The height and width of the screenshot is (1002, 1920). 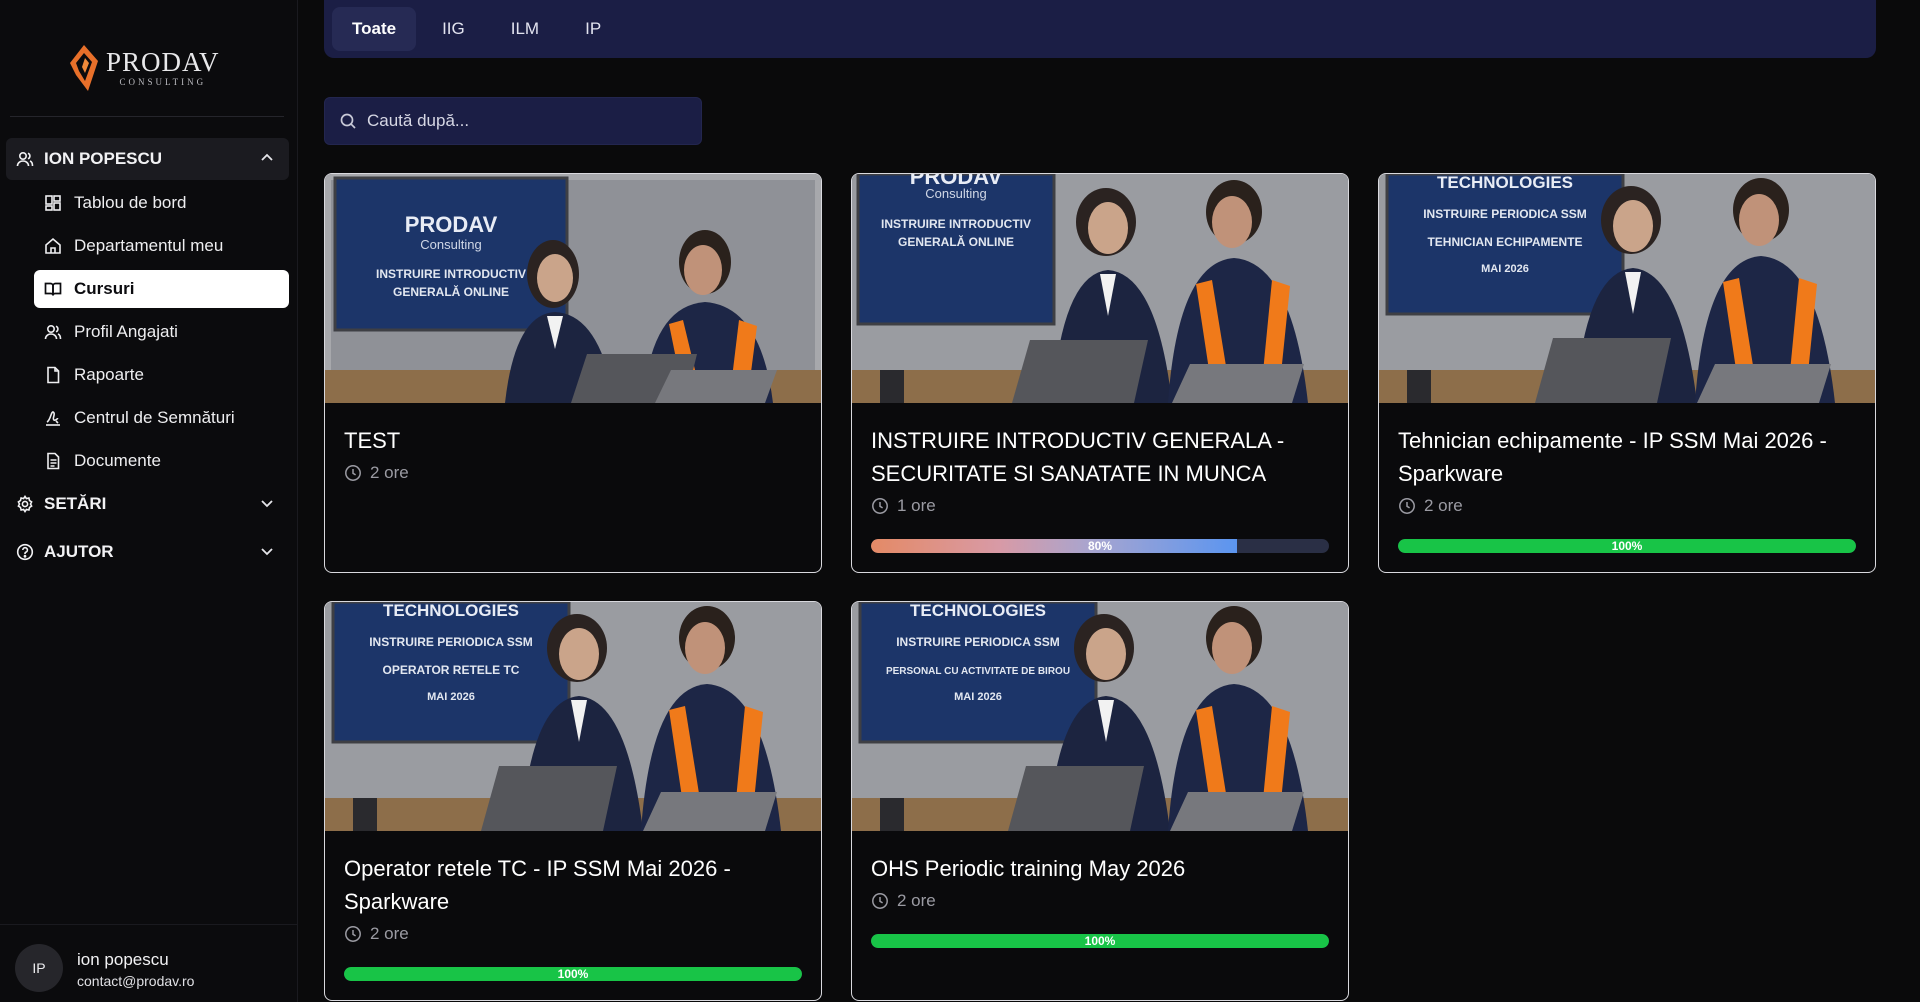 I want to click on sidebar-item-documente: Documente, so click(x=161, y=461).